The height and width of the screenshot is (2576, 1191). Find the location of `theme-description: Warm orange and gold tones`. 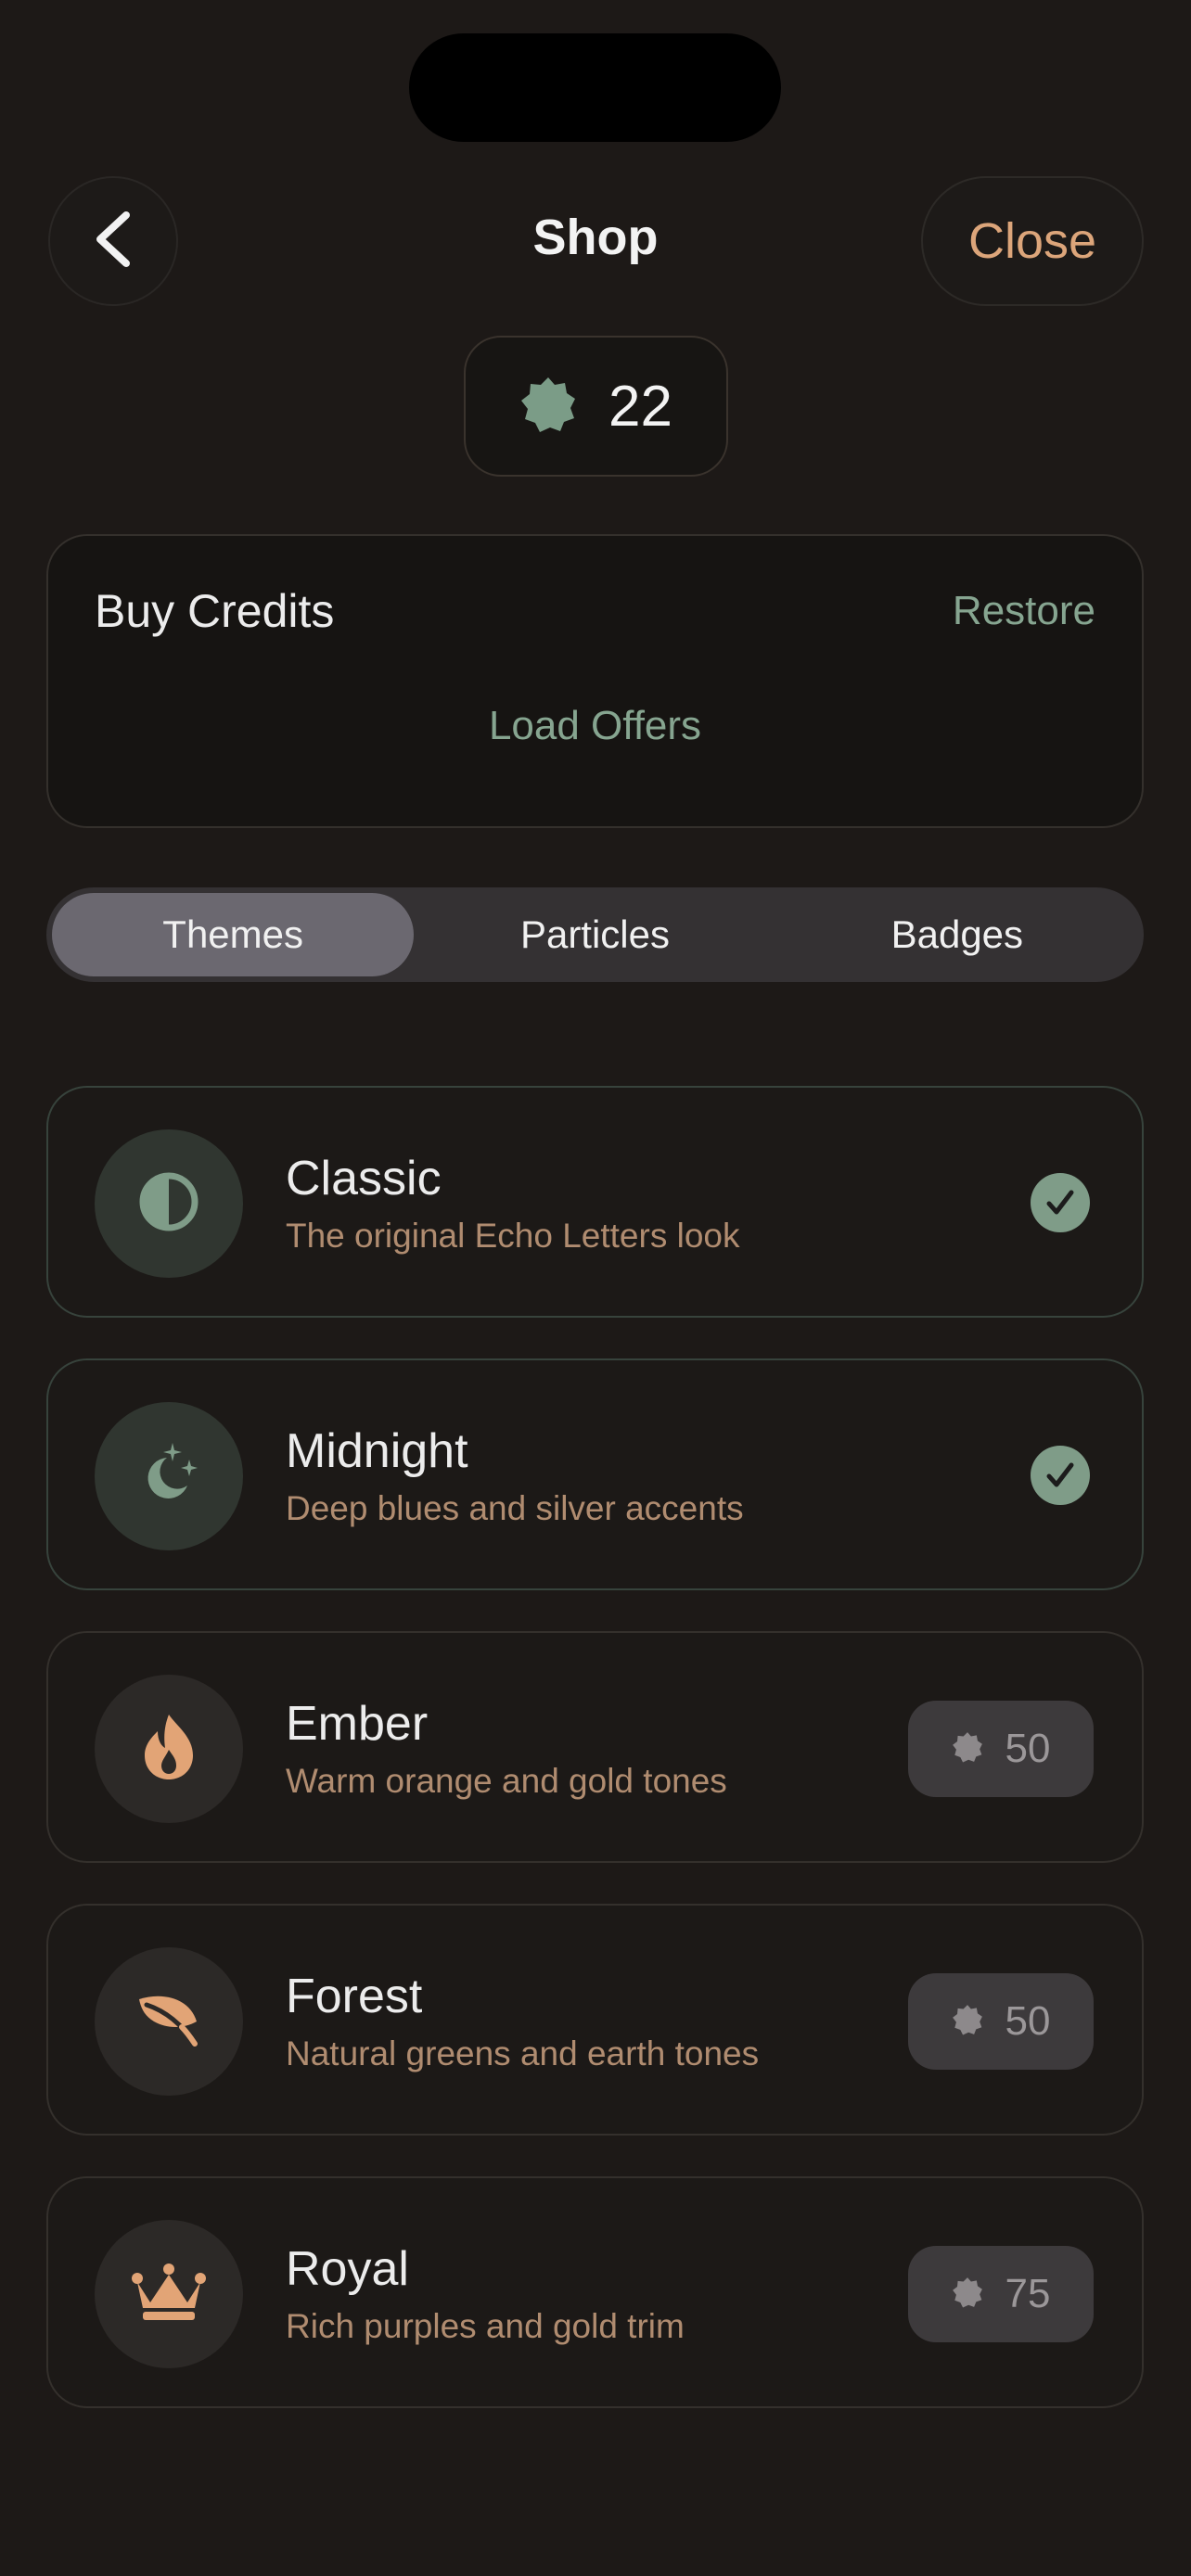

theme-description: Warm orange and gold tones is located at coordinates (506, 1781).